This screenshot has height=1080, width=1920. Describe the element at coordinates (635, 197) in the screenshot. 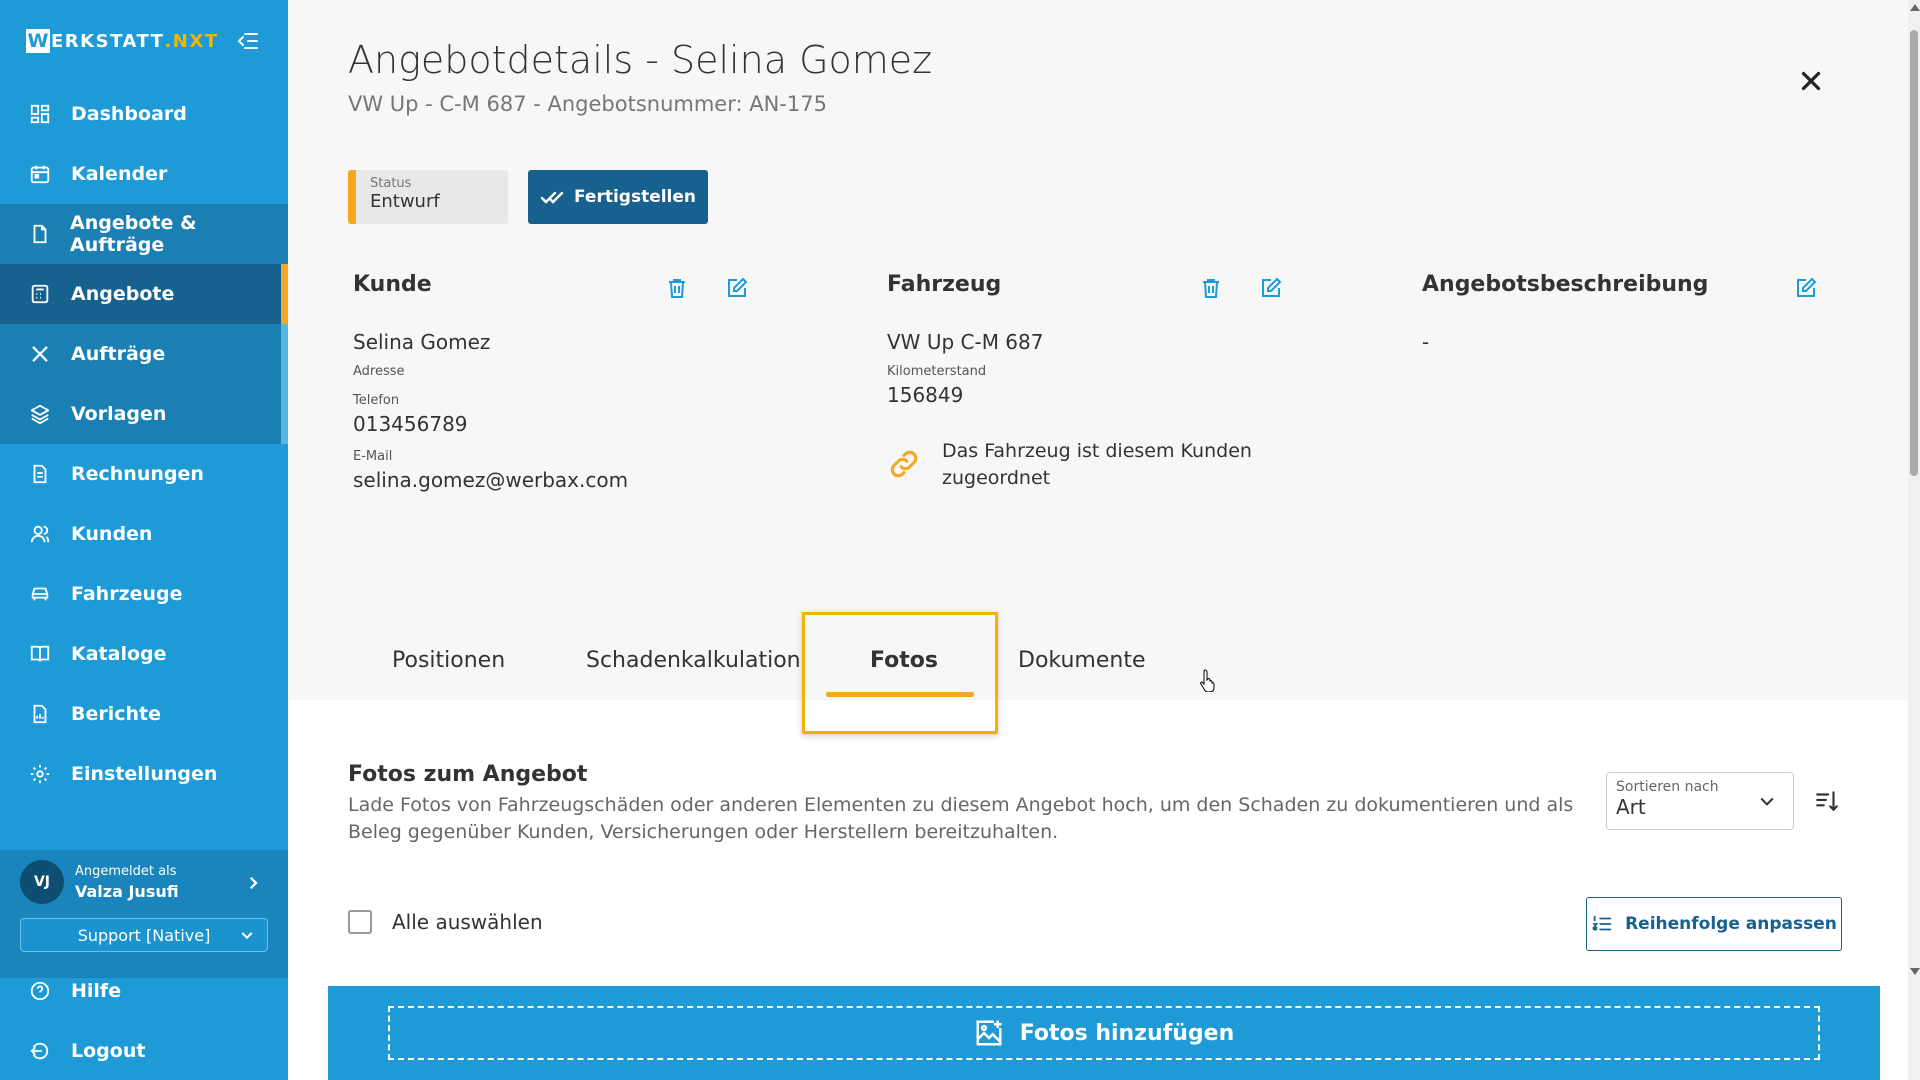

I see `finish-button-label: Fertigstellen` at that location.